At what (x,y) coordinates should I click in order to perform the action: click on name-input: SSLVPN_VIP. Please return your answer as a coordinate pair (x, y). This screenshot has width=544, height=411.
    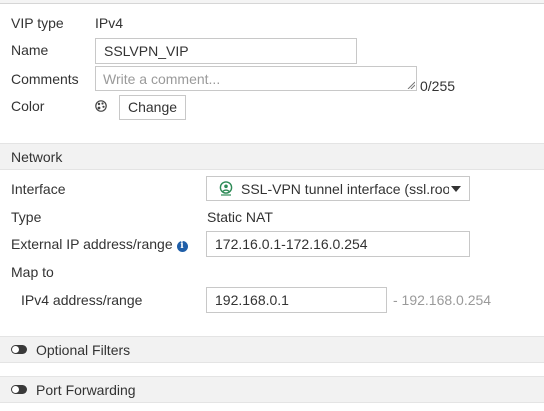
    Looking at the image, I should click on (226, 51).